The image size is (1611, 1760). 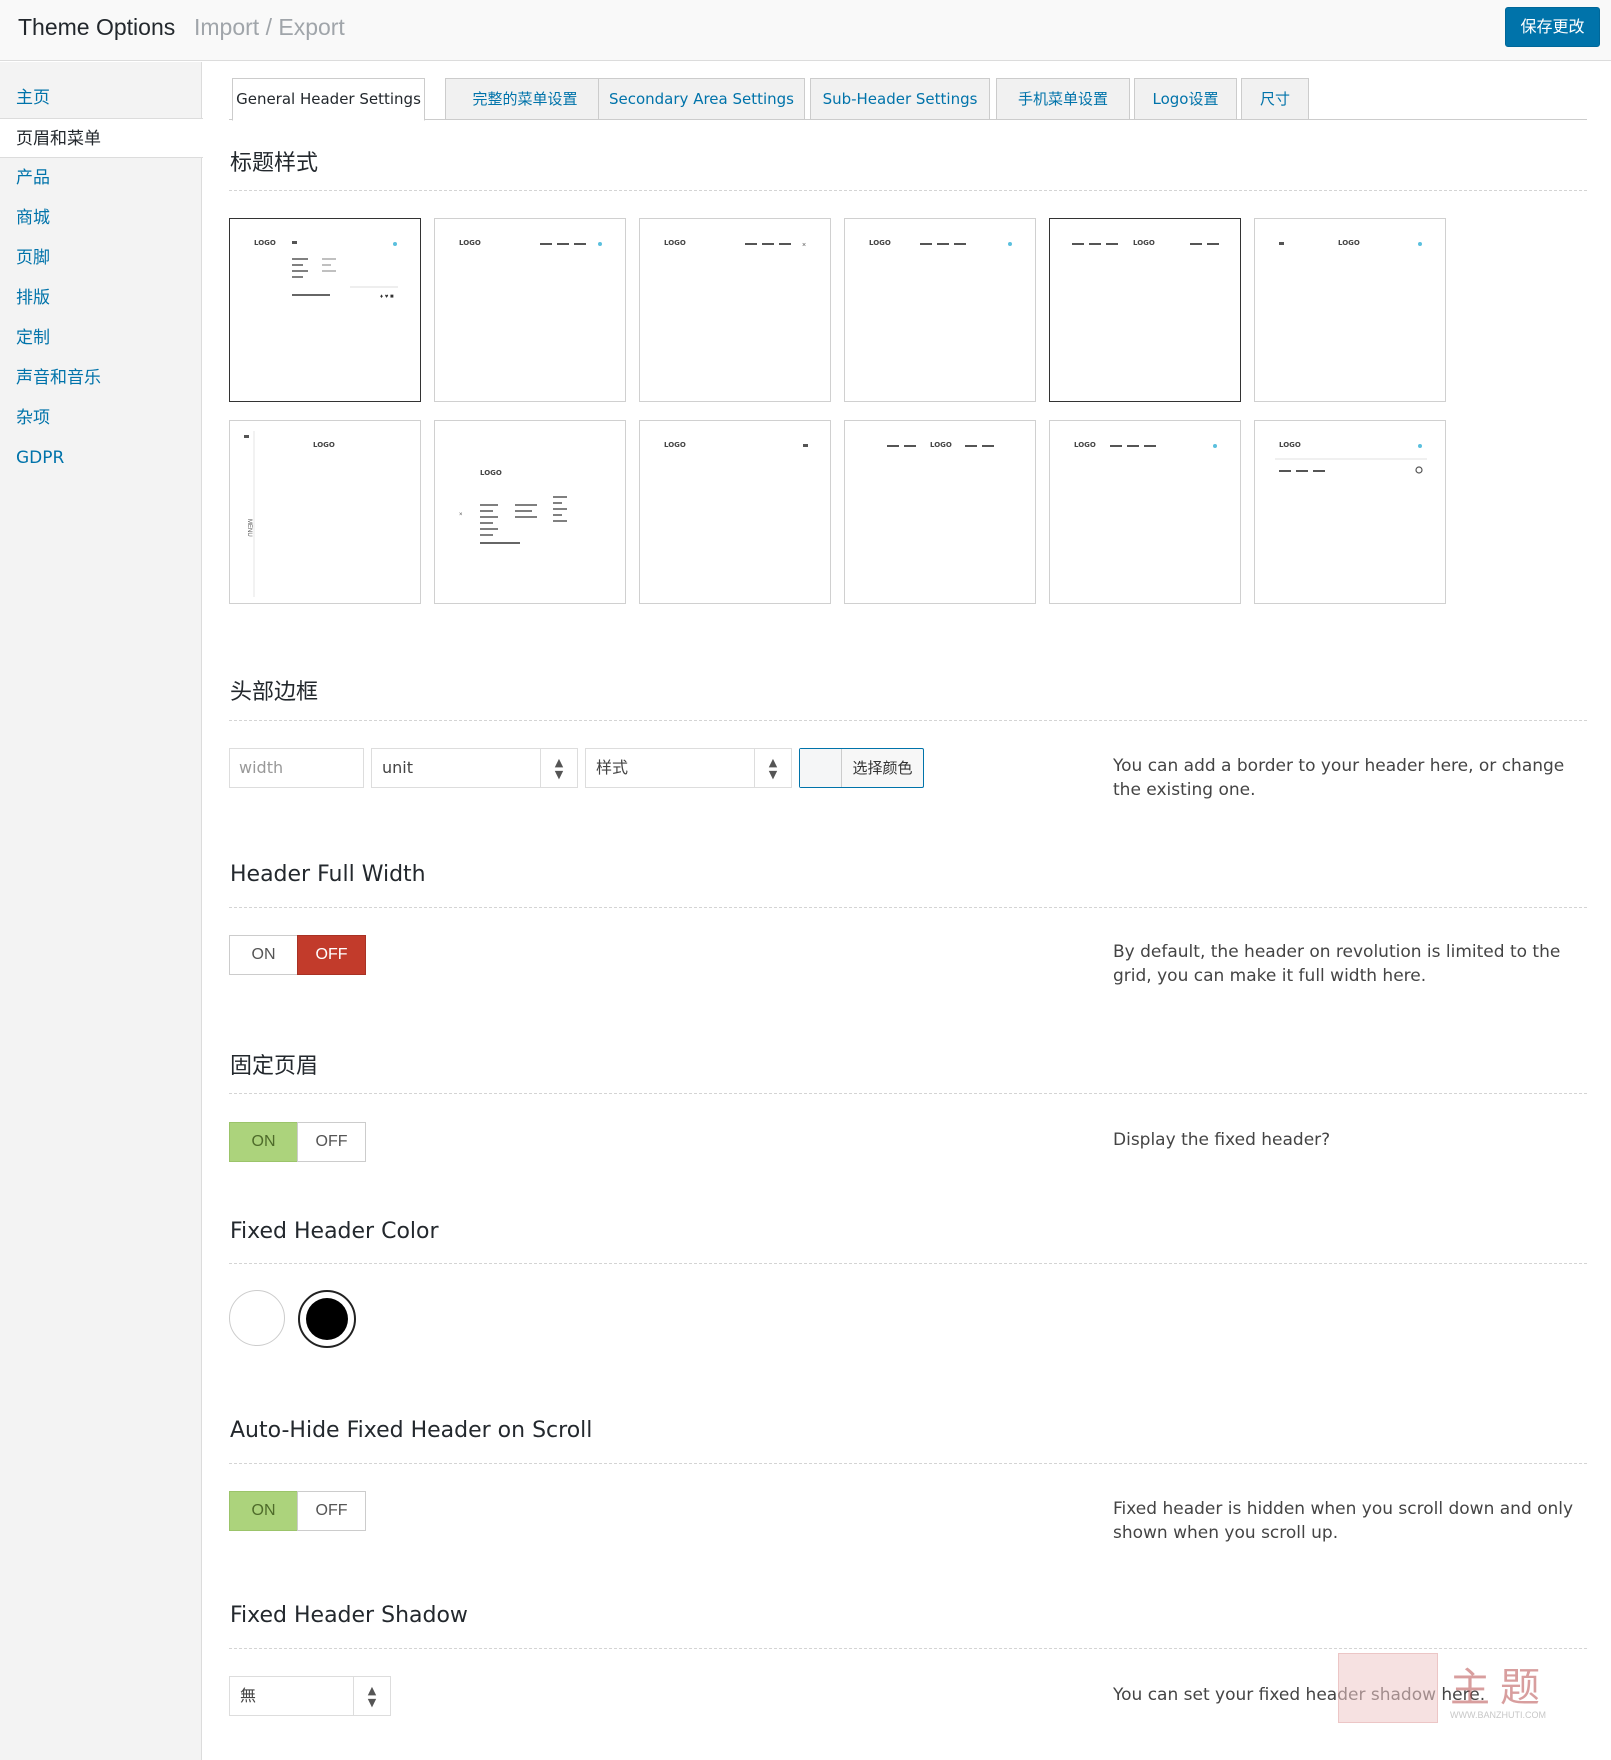 What do you see at coordinates (101, 178) in the screenshot?
I see `sidebar-item-products: 产品` at bounding box center [101, 178].